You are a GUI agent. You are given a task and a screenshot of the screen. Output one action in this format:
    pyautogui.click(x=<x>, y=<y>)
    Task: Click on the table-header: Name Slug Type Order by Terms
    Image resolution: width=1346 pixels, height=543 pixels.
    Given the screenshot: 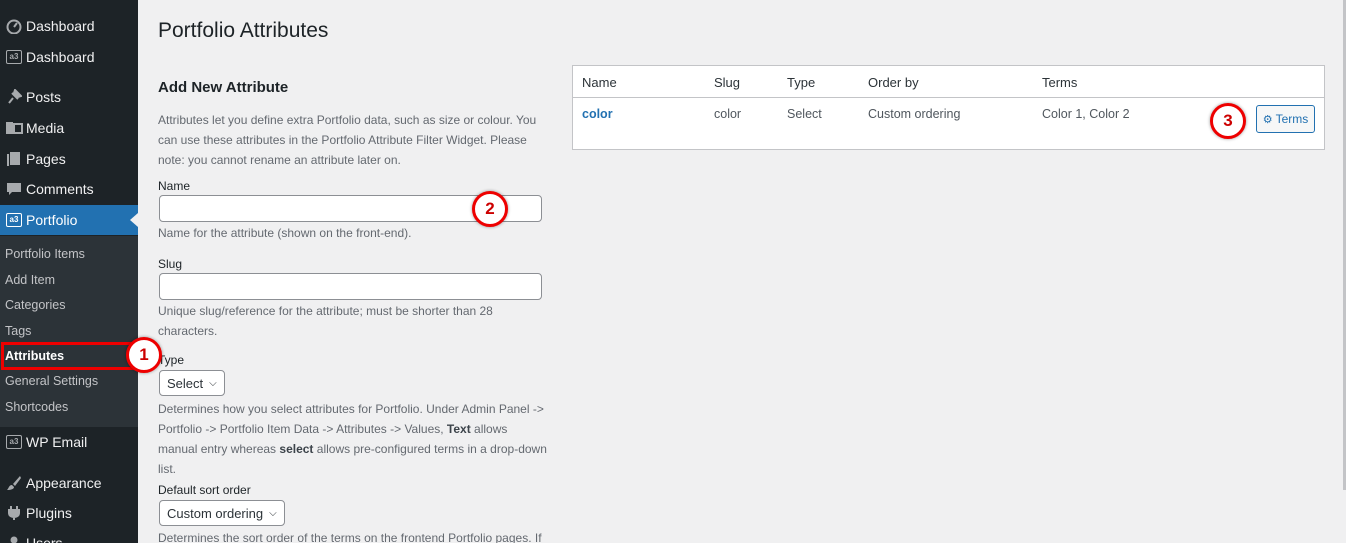 What is the action you would take?
    pyautogui.click(x=948, y=82)
    